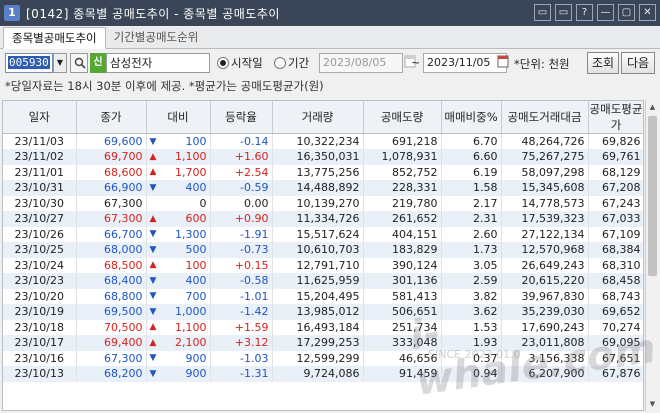  I want to click on cell-ratio: 1.58, so click(471, 188).